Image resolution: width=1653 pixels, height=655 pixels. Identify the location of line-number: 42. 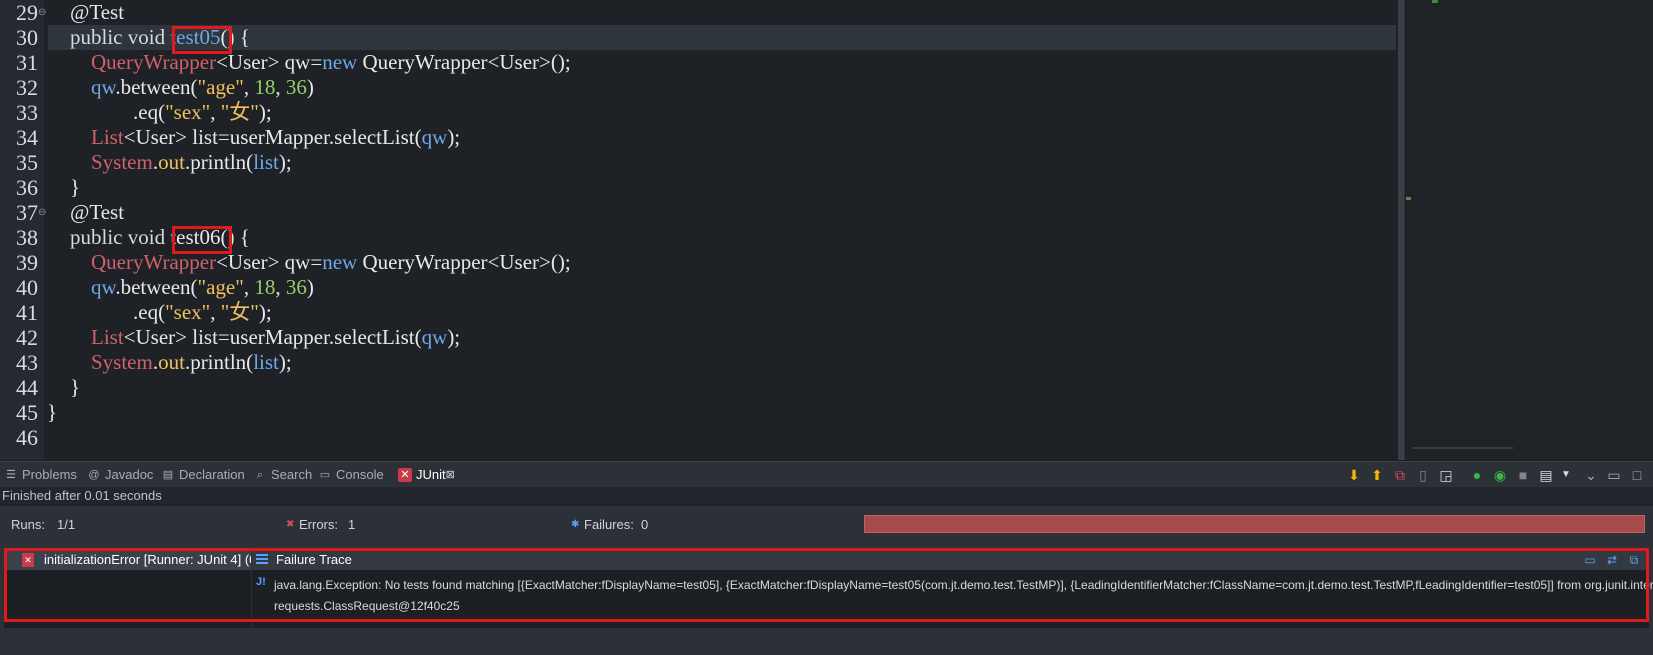
(27, 337).